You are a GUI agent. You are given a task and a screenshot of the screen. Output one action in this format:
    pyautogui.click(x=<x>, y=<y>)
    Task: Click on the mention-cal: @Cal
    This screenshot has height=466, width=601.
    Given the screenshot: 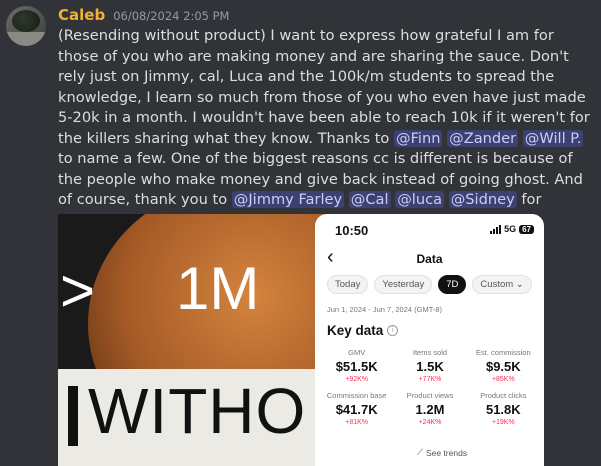 What is the action you would take?
    pyautogui.click(x=369, y=199)
    